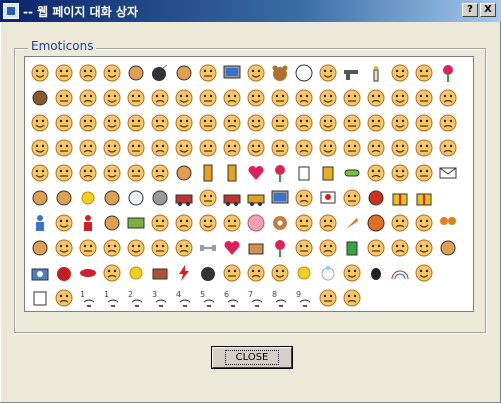 The height and width of the screenshot is (403, 501). I want to click on sun-icon, so click(88, 197).